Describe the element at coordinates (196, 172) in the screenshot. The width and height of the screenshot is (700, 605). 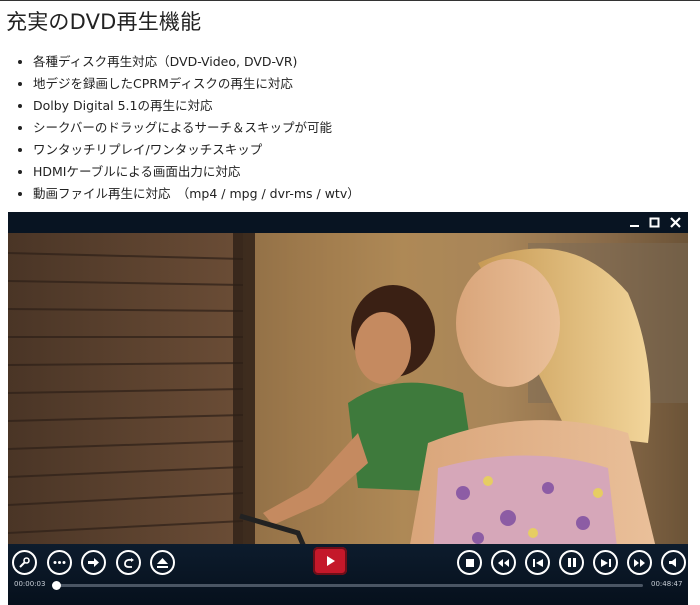
I see `feature-item: HDMIケーブルによる画面出力に対応` at that location.